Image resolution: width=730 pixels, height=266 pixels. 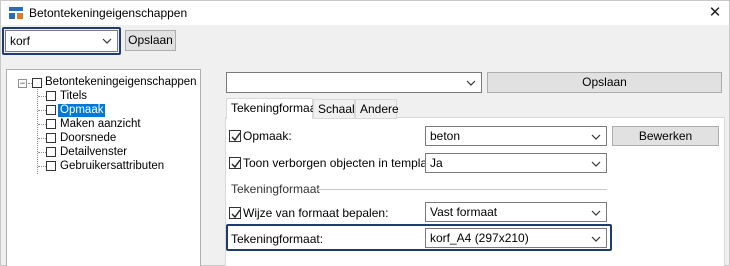 I want to click on verborgen-checkbox, so click(x=235, y=163).